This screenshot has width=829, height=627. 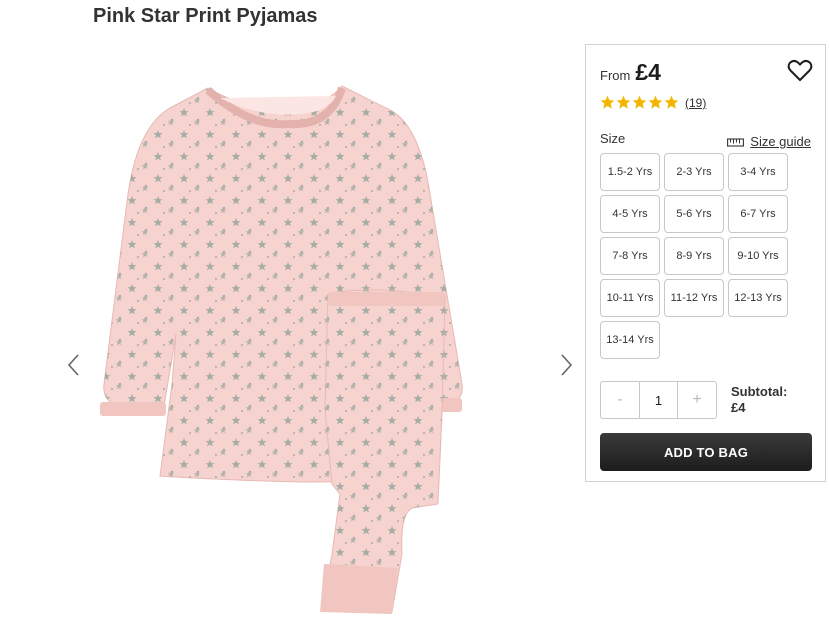 What do you see at coordinates (780, 141) in the screenshot?
I see `size-guide-label: Size guide` at bounding box center [780, 141].